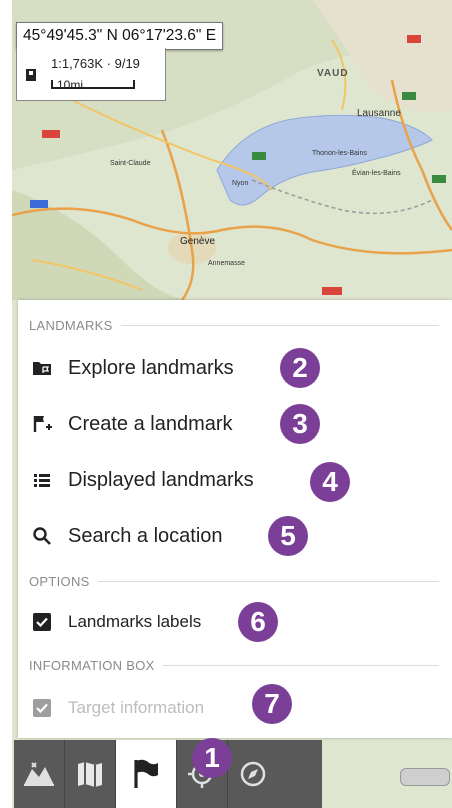 This screenshot has width=452, height=808. I want to click on layers-icon, so click(39, 774).